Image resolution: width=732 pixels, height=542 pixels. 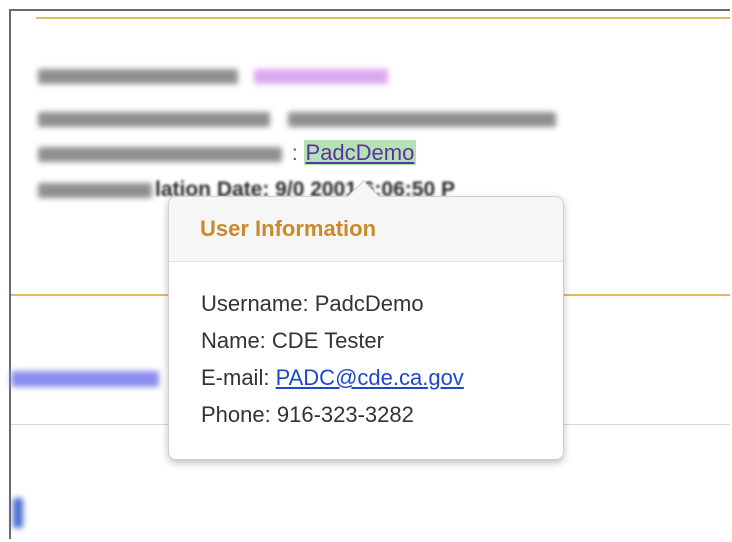 What do you see at coordinates (233, 340) in the screenshot?
I see `name-label: Name:` at bounding box center [233, 340].